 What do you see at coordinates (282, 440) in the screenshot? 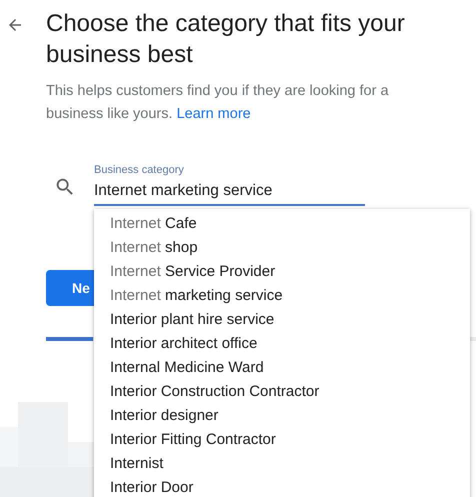
I see `suggestion-item: Interior Fitting Contractor` at bounding box center [282, 440].